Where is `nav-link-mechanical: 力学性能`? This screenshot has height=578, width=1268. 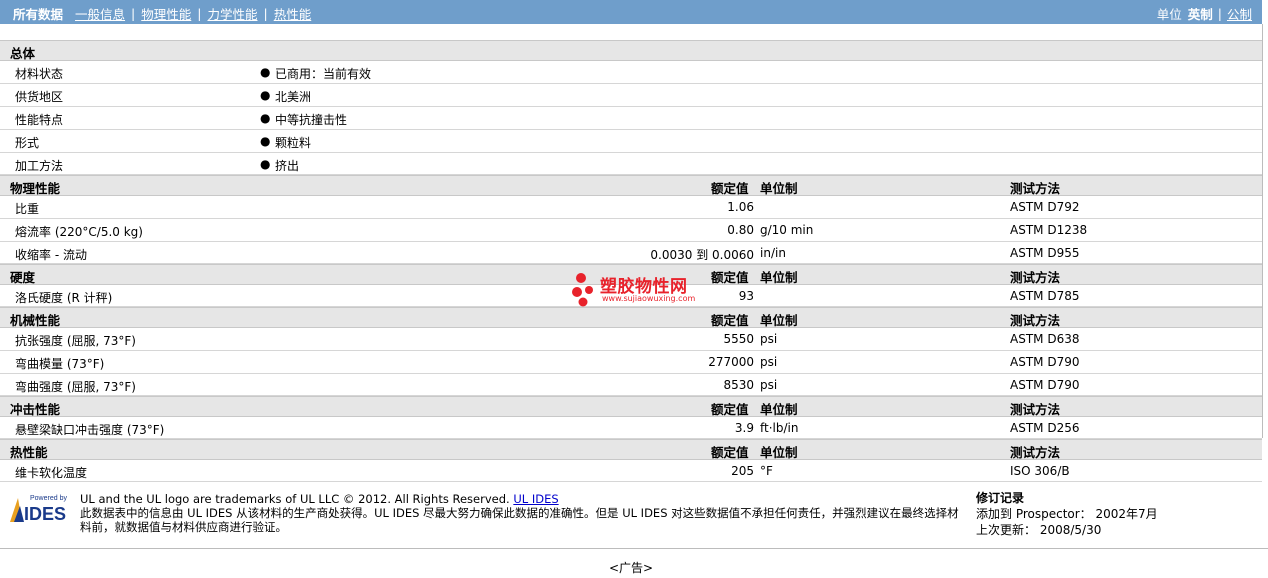 nav-link-mechanical: 力学性能 is located at coordinates (232, 13).